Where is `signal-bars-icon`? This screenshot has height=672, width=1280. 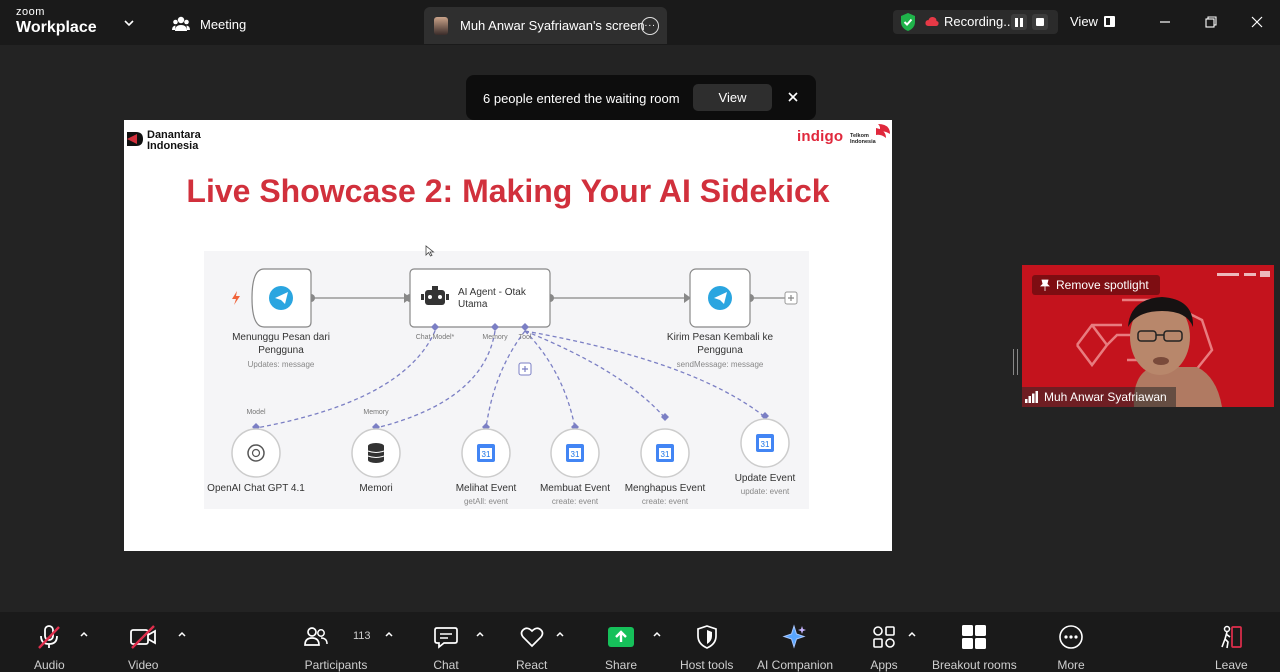 signal-bars-icon is located at coordinates (1031, 397).